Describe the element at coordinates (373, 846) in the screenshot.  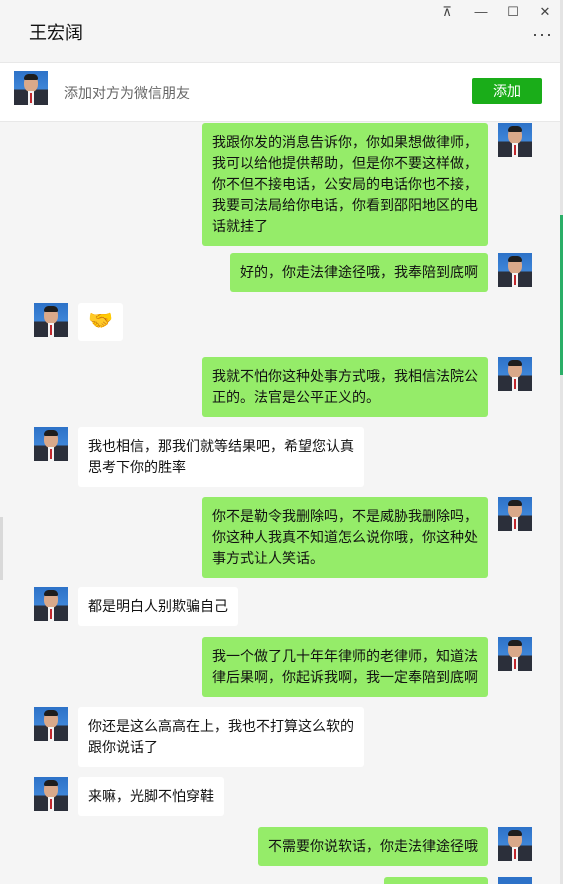
I see `message-bubble-sent: 不需要你说软话，你走法律途径哦` at that location.